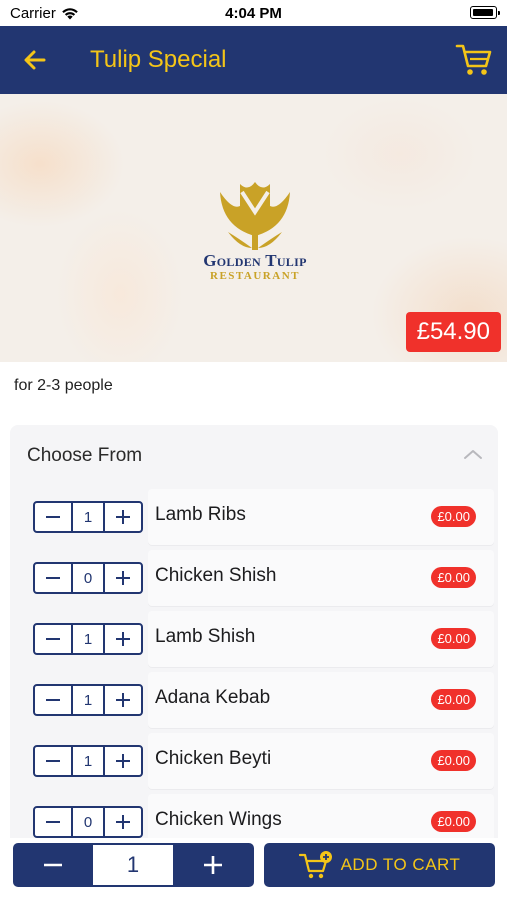 The height and width of the screenshot is (900, 507). I want to click on logo-subtitle: RESTAURANT, so click(255, 276).